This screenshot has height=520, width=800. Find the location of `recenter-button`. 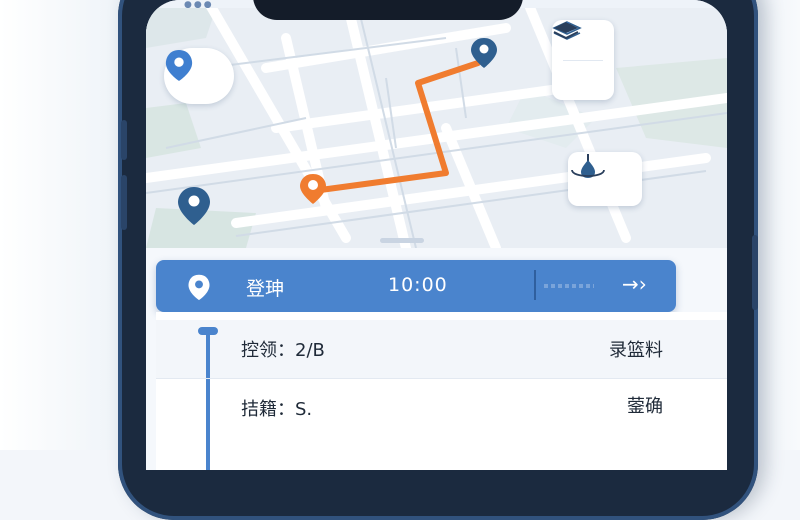

recenter-button is located at coordinates (605, 179).